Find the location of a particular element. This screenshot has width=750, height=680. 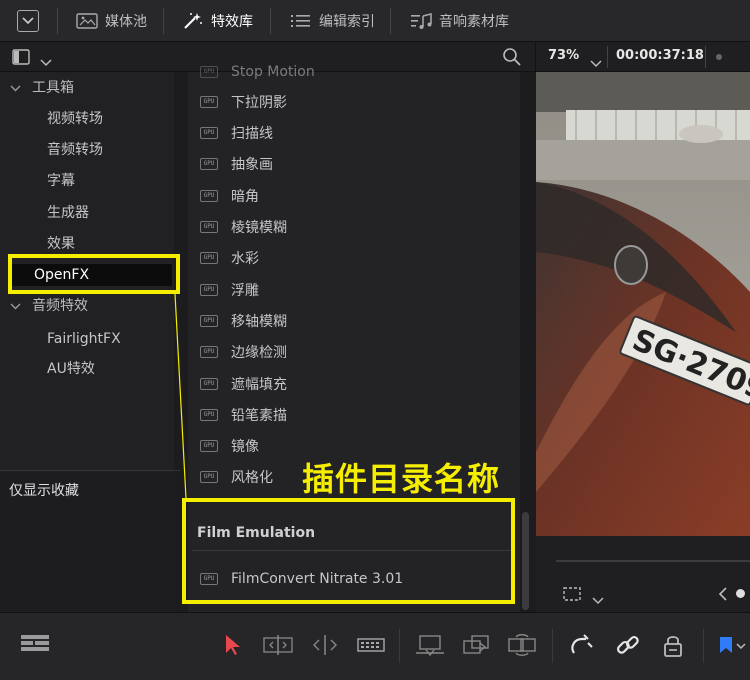

dropdown-square-icon is located at coordinates (28, 21).